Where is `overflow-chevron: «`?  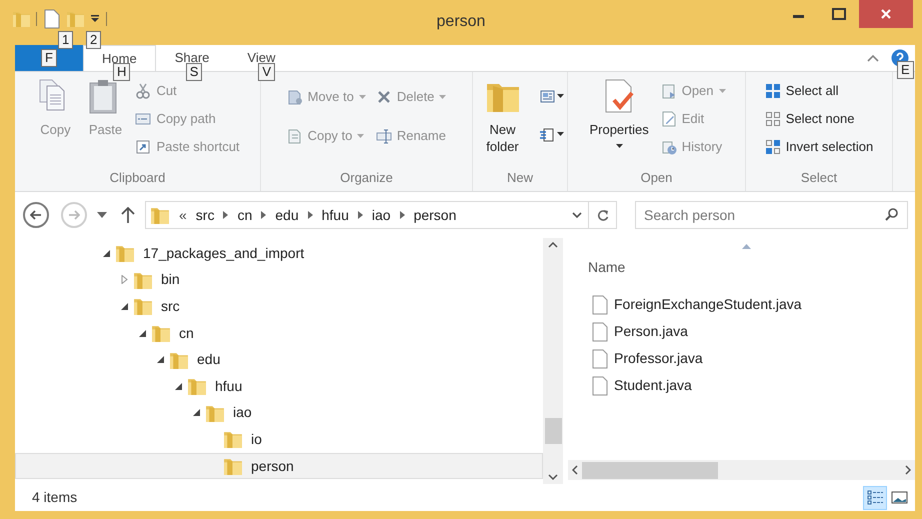
overflow-chevron: « is located at coordinates (183, 215).